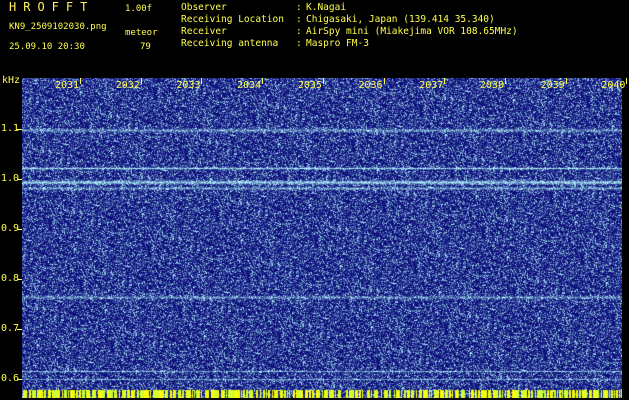  I want to click on datetime-label: 25.09.10 20:30, so click(47, 47).